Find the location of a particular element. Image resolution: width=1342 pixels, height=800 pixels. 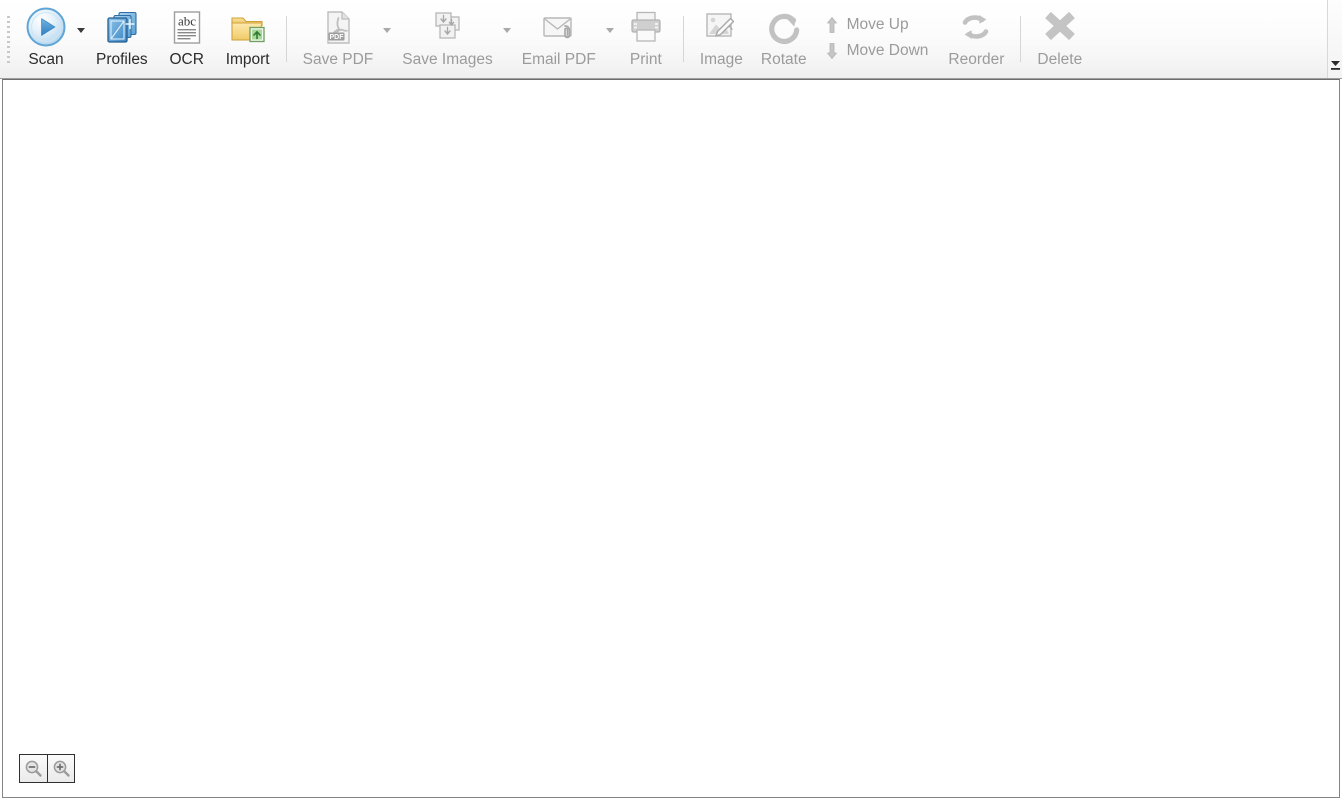

chevron-double-down-icon is located at coordinates (1335, 65).